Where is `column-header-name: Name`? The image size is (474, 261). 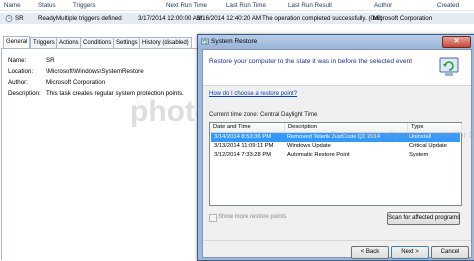
column-header-name: Name is located at coordinates (12, 6).